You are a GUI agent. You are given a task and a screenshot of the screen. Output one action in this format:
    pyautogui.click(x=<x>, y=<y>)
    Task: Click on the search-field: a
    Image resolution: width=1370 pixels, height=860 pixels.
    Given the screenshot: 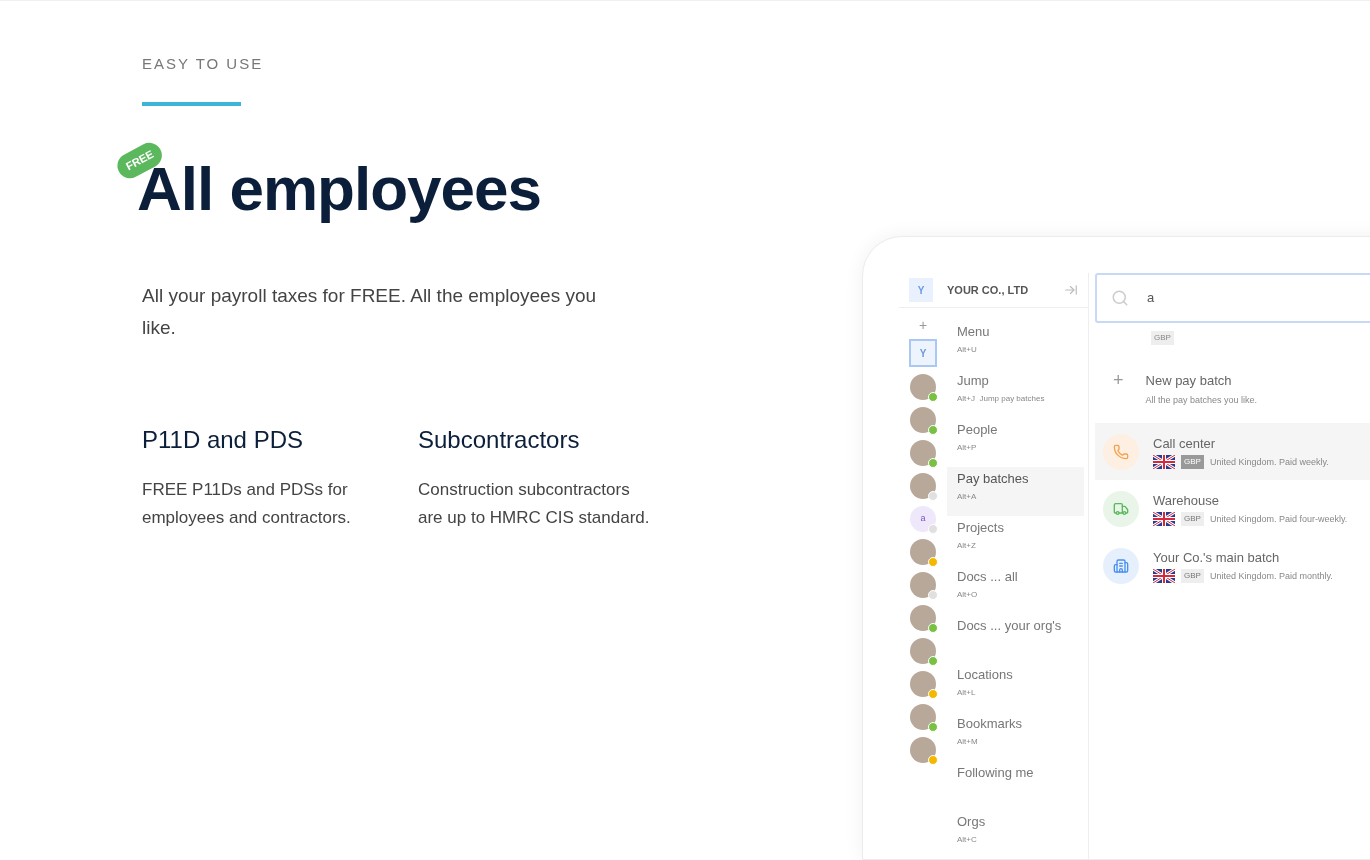 What is the action you would take?
    pyautogui.click(x=1232, y=298)
    